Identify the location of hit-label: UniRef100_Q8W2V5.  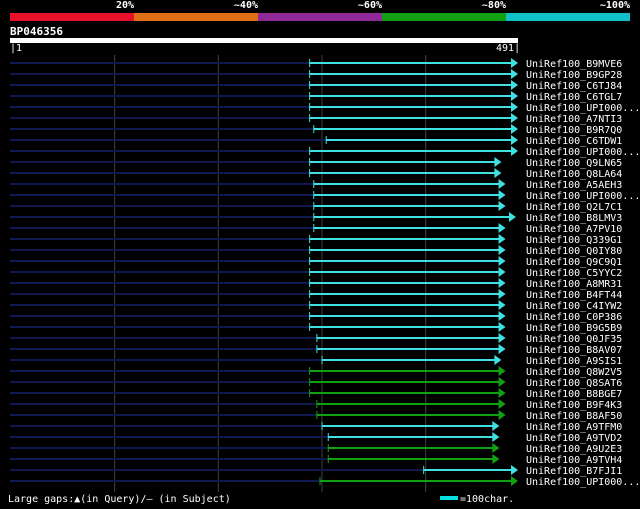
(574, 372).